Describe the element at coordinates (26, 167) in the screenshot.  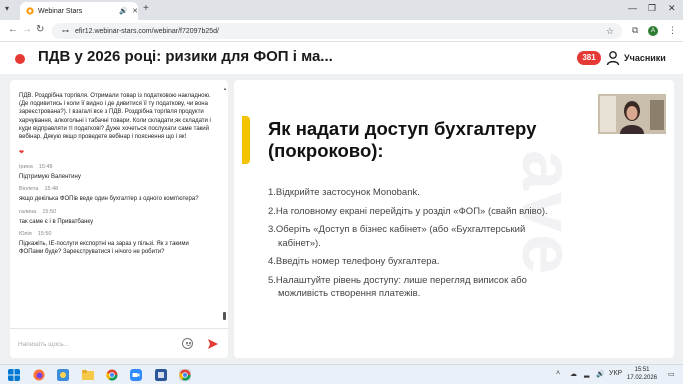
I see `chat-author-name: Ірина` at that location.